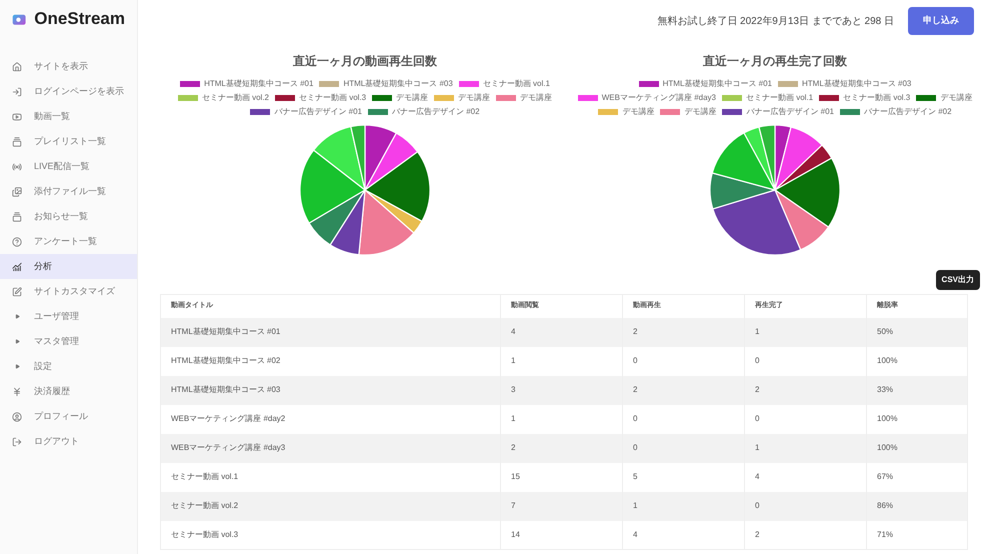 Image resolution: width=1000 pixels, height=554 pixels. I want to click on home-icon, so click(17, 67).